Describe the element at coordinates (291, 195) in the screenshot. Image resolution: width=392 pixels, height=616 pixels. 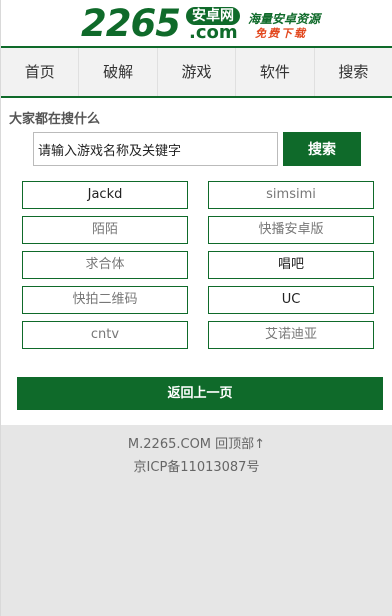
I see `keyword-link: simsimi` at that location.